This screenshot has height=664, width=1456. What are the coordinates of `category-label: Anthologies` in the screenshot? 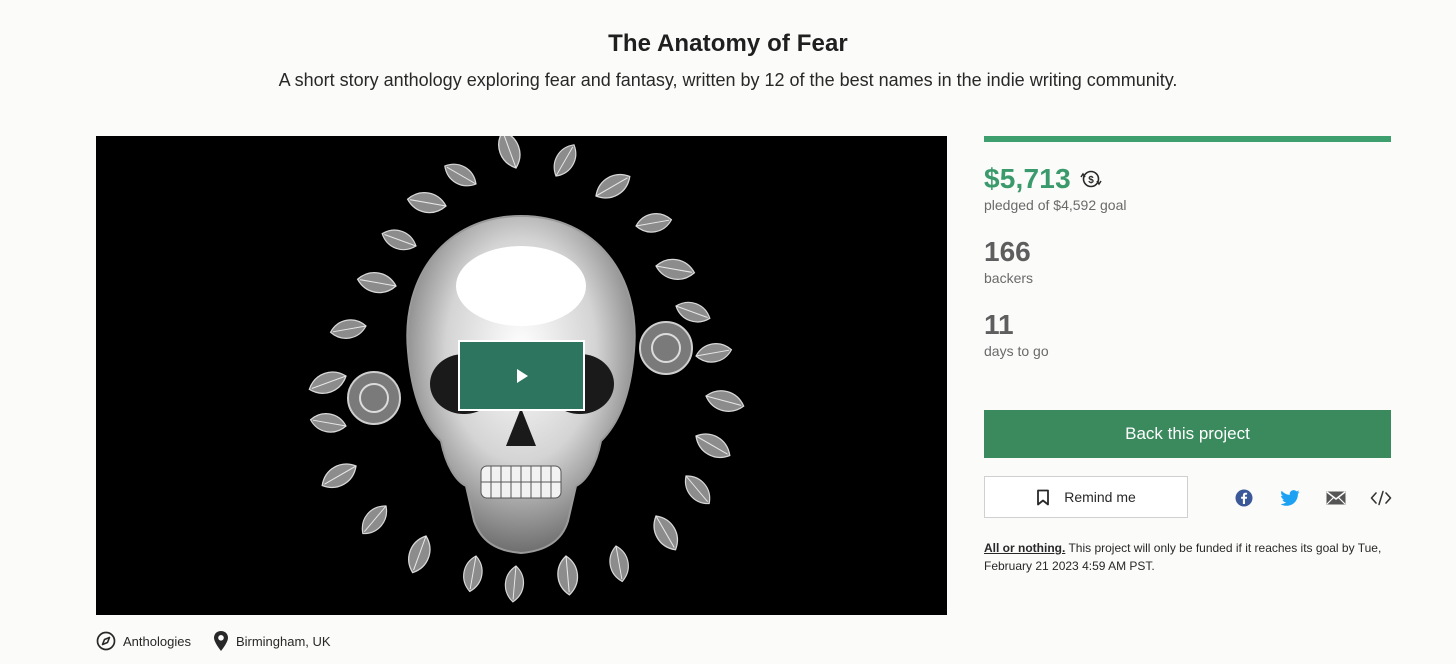 It's located at (157, 641).